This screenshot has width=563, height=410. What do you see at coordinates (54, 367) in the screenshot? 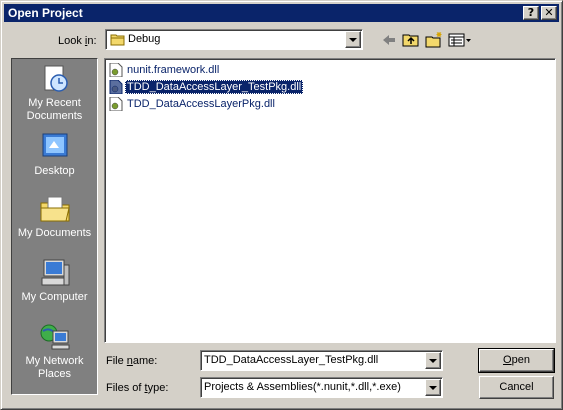
I see `place-label: My Network Places` at bounding box center [54, 367].